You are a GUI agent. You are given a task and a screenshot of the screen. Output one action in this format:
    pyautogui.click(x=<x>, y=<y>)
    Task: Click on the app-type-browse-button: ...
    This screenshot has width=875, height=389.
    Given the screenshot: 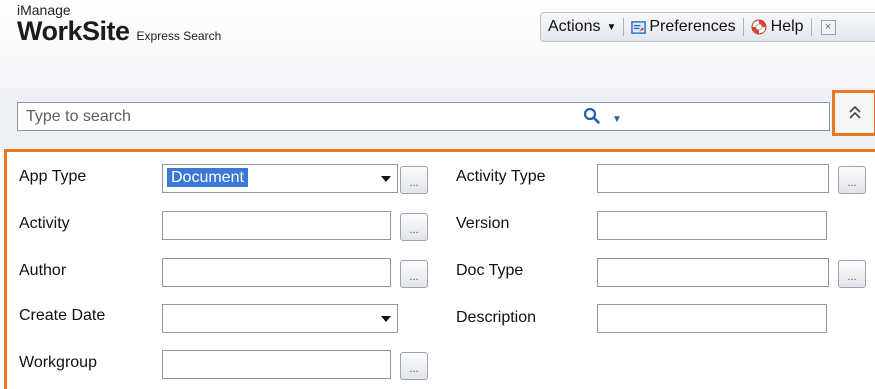 What is the action you would take?
    pyautogui.click(x=414, y=180)
    